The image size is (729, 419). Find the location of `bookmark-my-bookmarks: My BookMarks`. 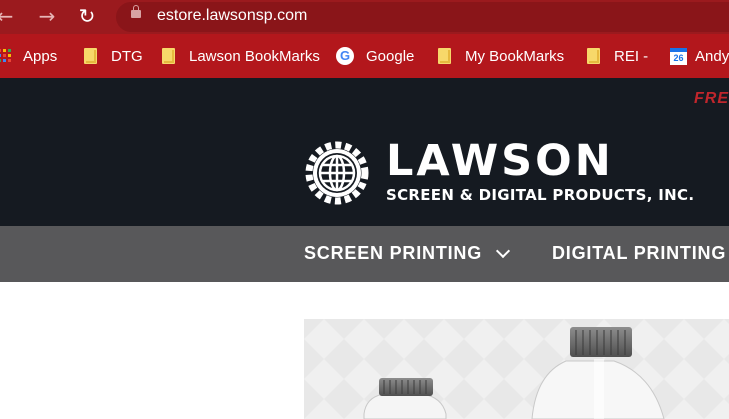

bookmark-my-bookmarks: My BookMarks is located at coordinates (501, 56).